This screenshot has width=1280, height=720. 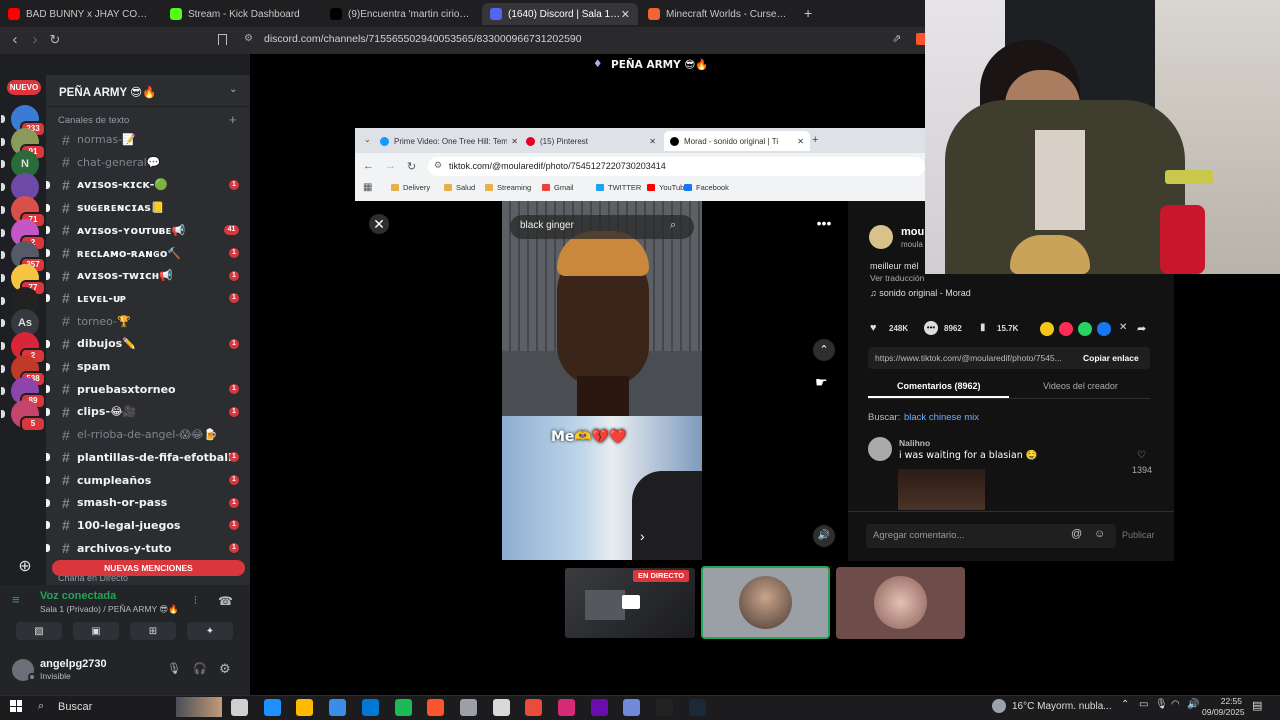 What do you see at coordinates (547, 225) in the screenshot?
I see `tiktok-search-text: black ginger` at bounding box center [547, 225].